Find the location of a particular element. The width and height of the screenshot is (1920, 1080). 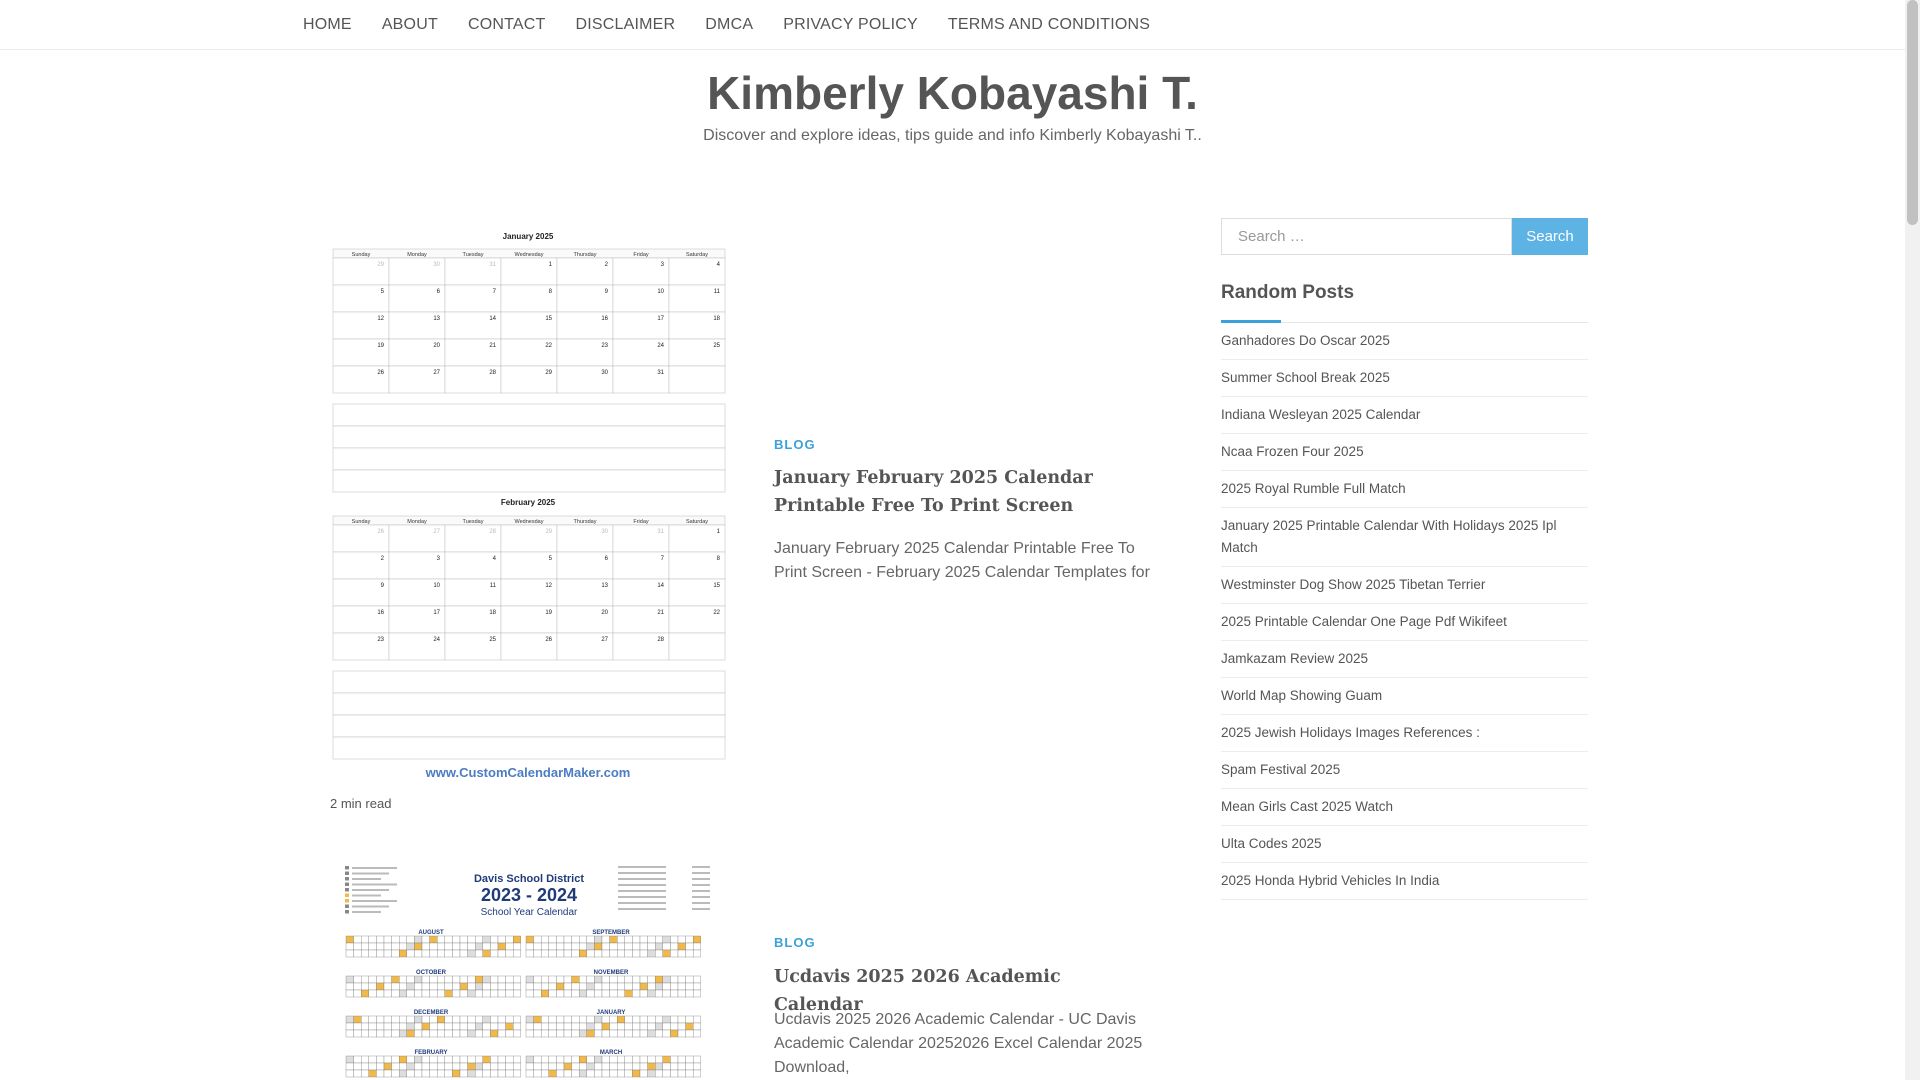

nav-item-dmca: DMCA is located at coordinates (729, 25).